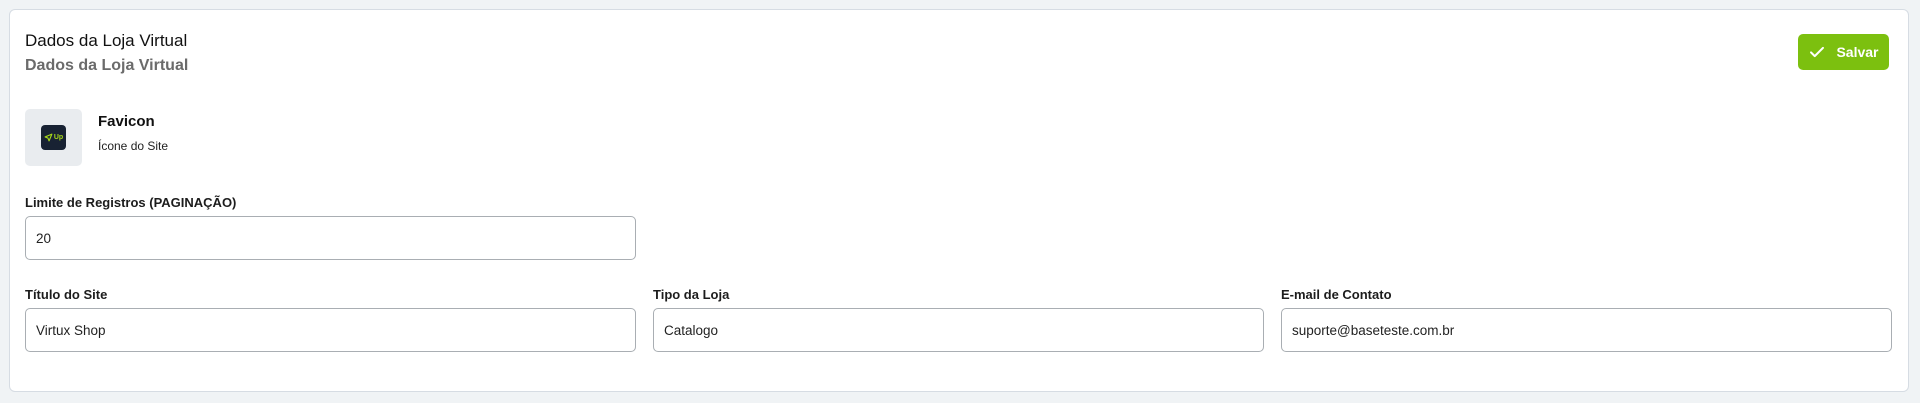 The height and width of the screenshot is (403, 1920). I want to click on paper-plane-icon, so click(48, 137).